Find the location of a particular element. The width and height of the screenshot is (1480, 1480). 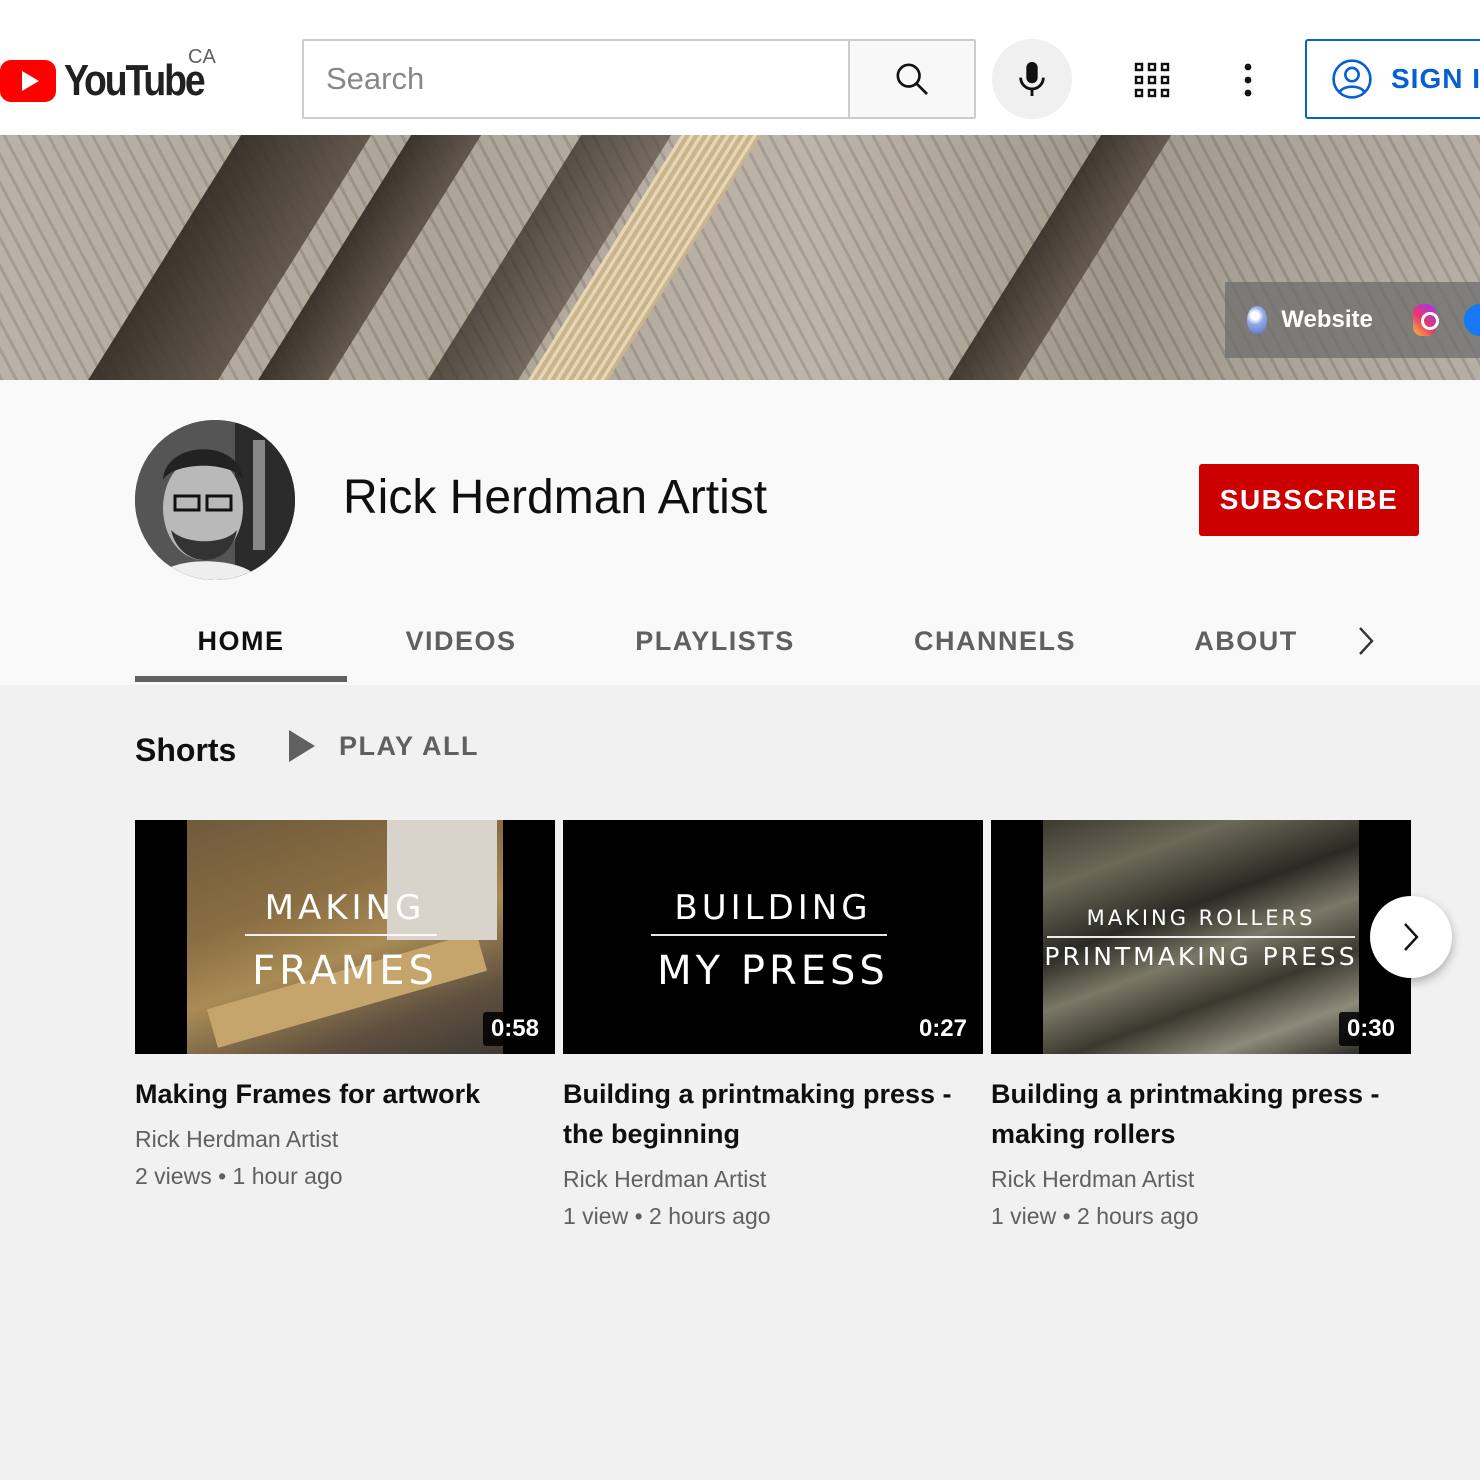

sign-in-label: SIGN IN is located at coordinates (1435, 78).